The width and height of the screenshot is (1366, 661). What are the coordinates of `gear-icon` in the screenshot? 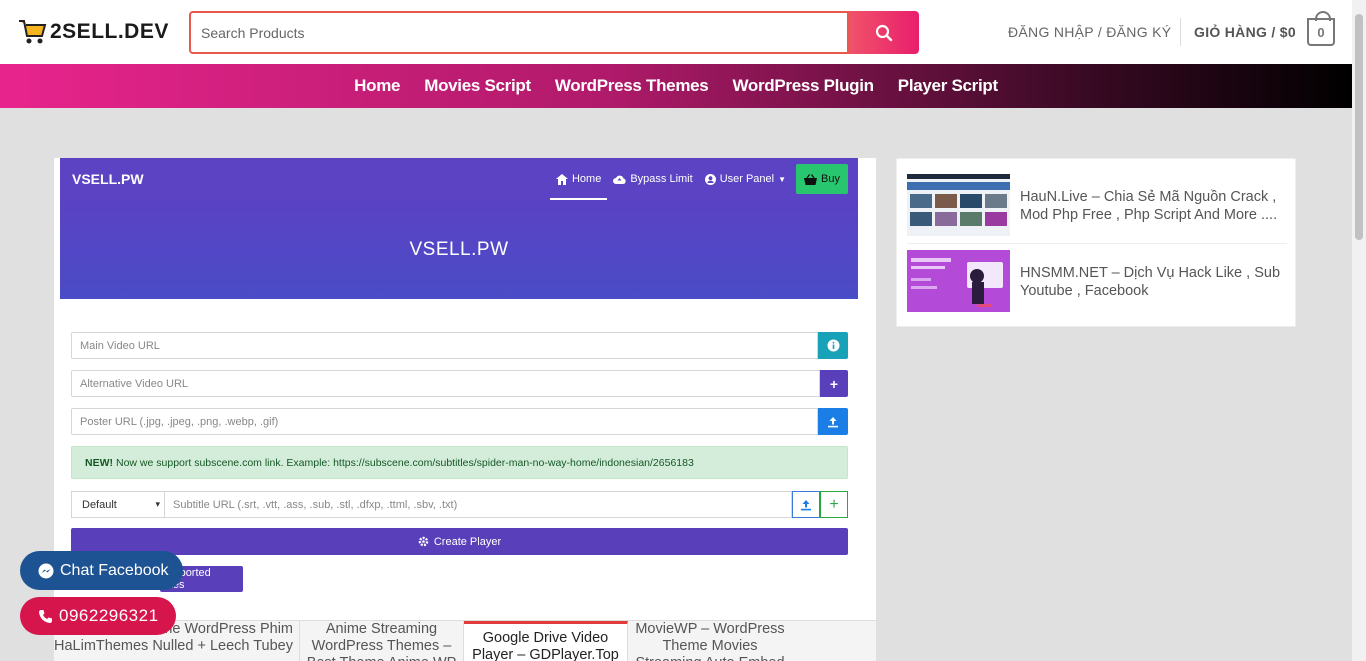 It's located at (423, 541).